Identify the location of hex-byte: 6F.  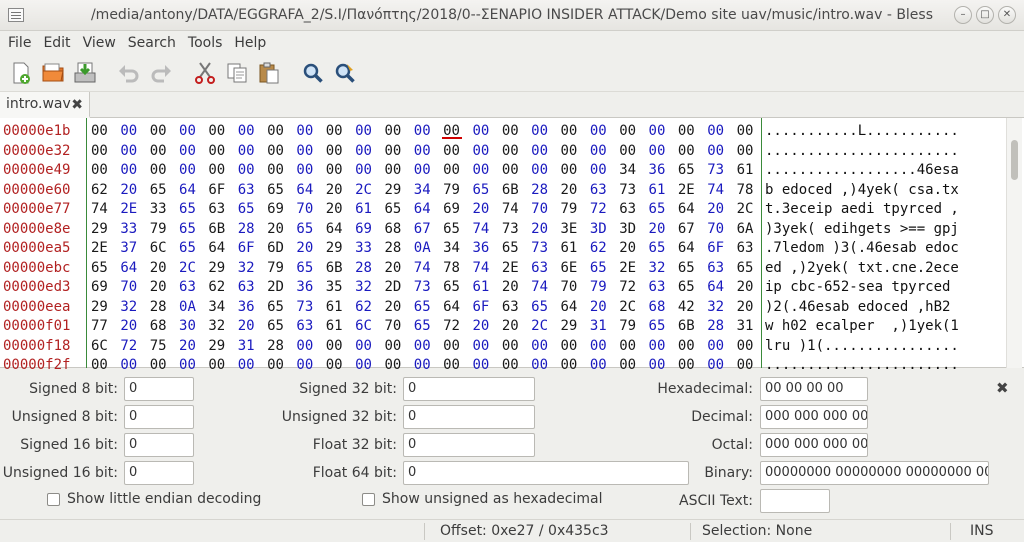
(721, 249).